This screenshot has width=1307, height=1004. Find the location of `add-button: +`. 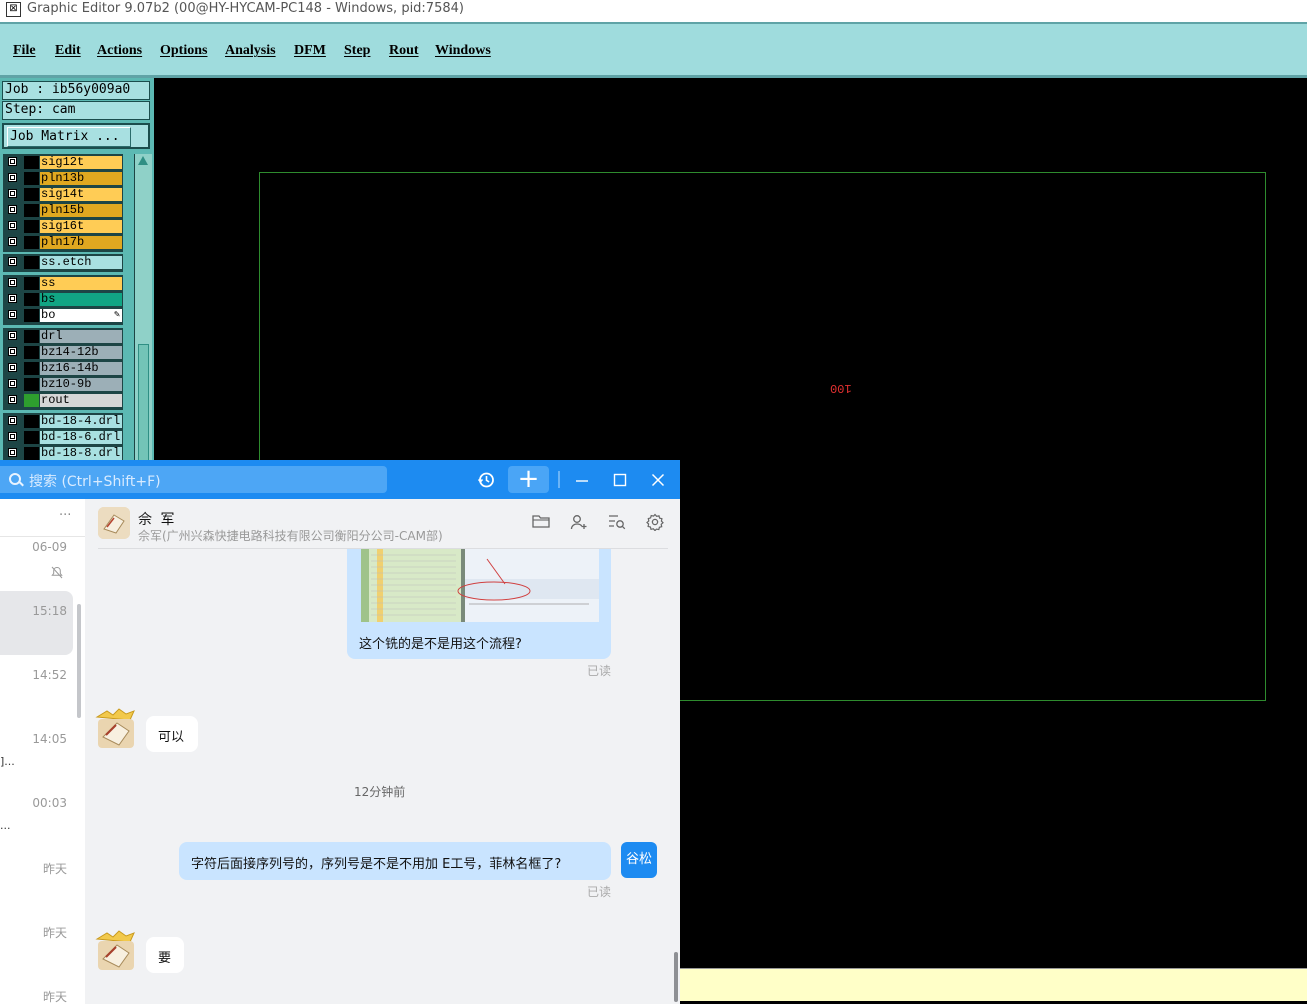

add-button: + is located at coordinates (528, 479).